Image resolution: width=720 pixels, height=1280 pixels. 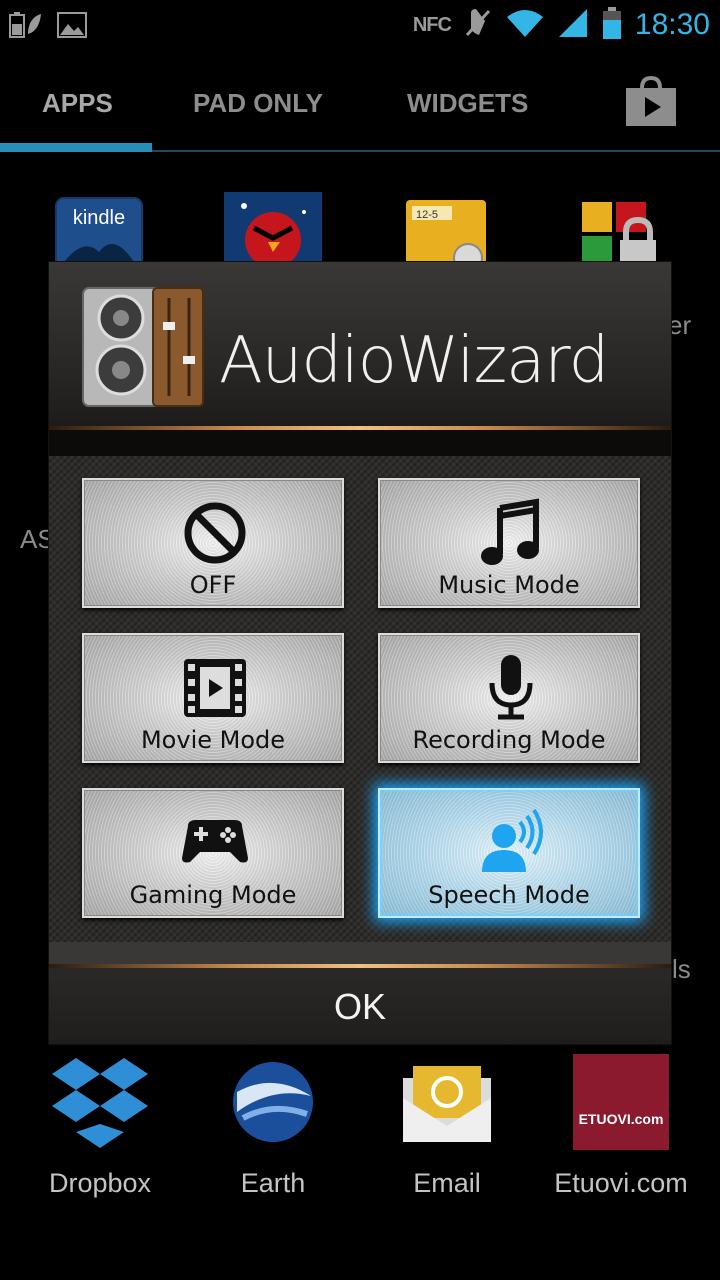 I want to click on dialog-title: AudioWizard, so click(x=414, y=361).